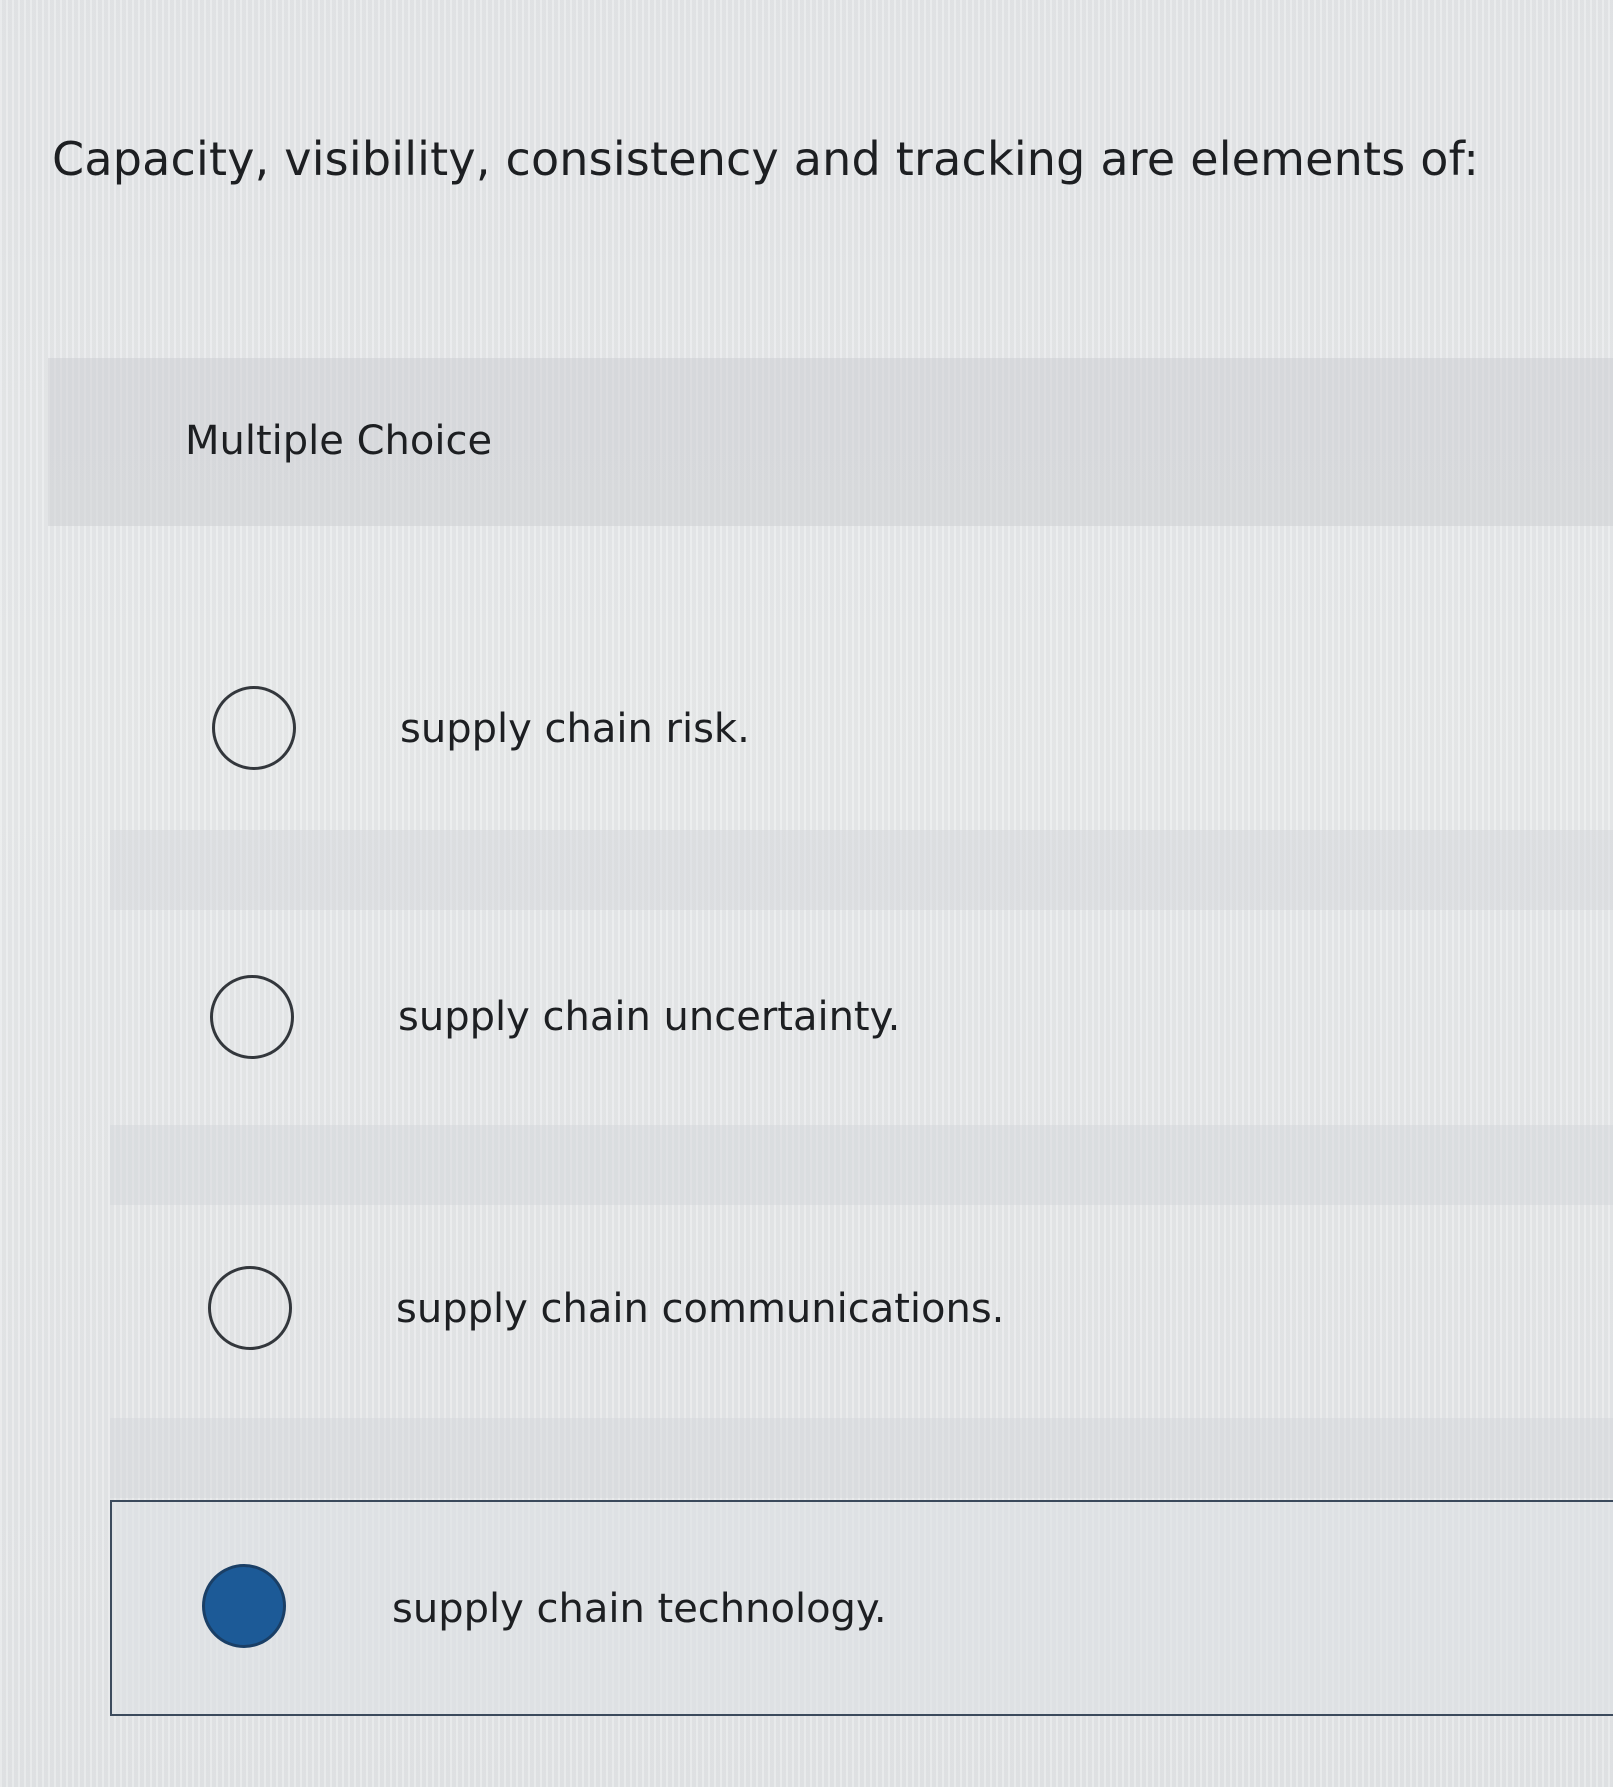 The width and height of the screenshot is (1613, 1787). I want to click on option-label: supply chain technology., so click(639, 1609).